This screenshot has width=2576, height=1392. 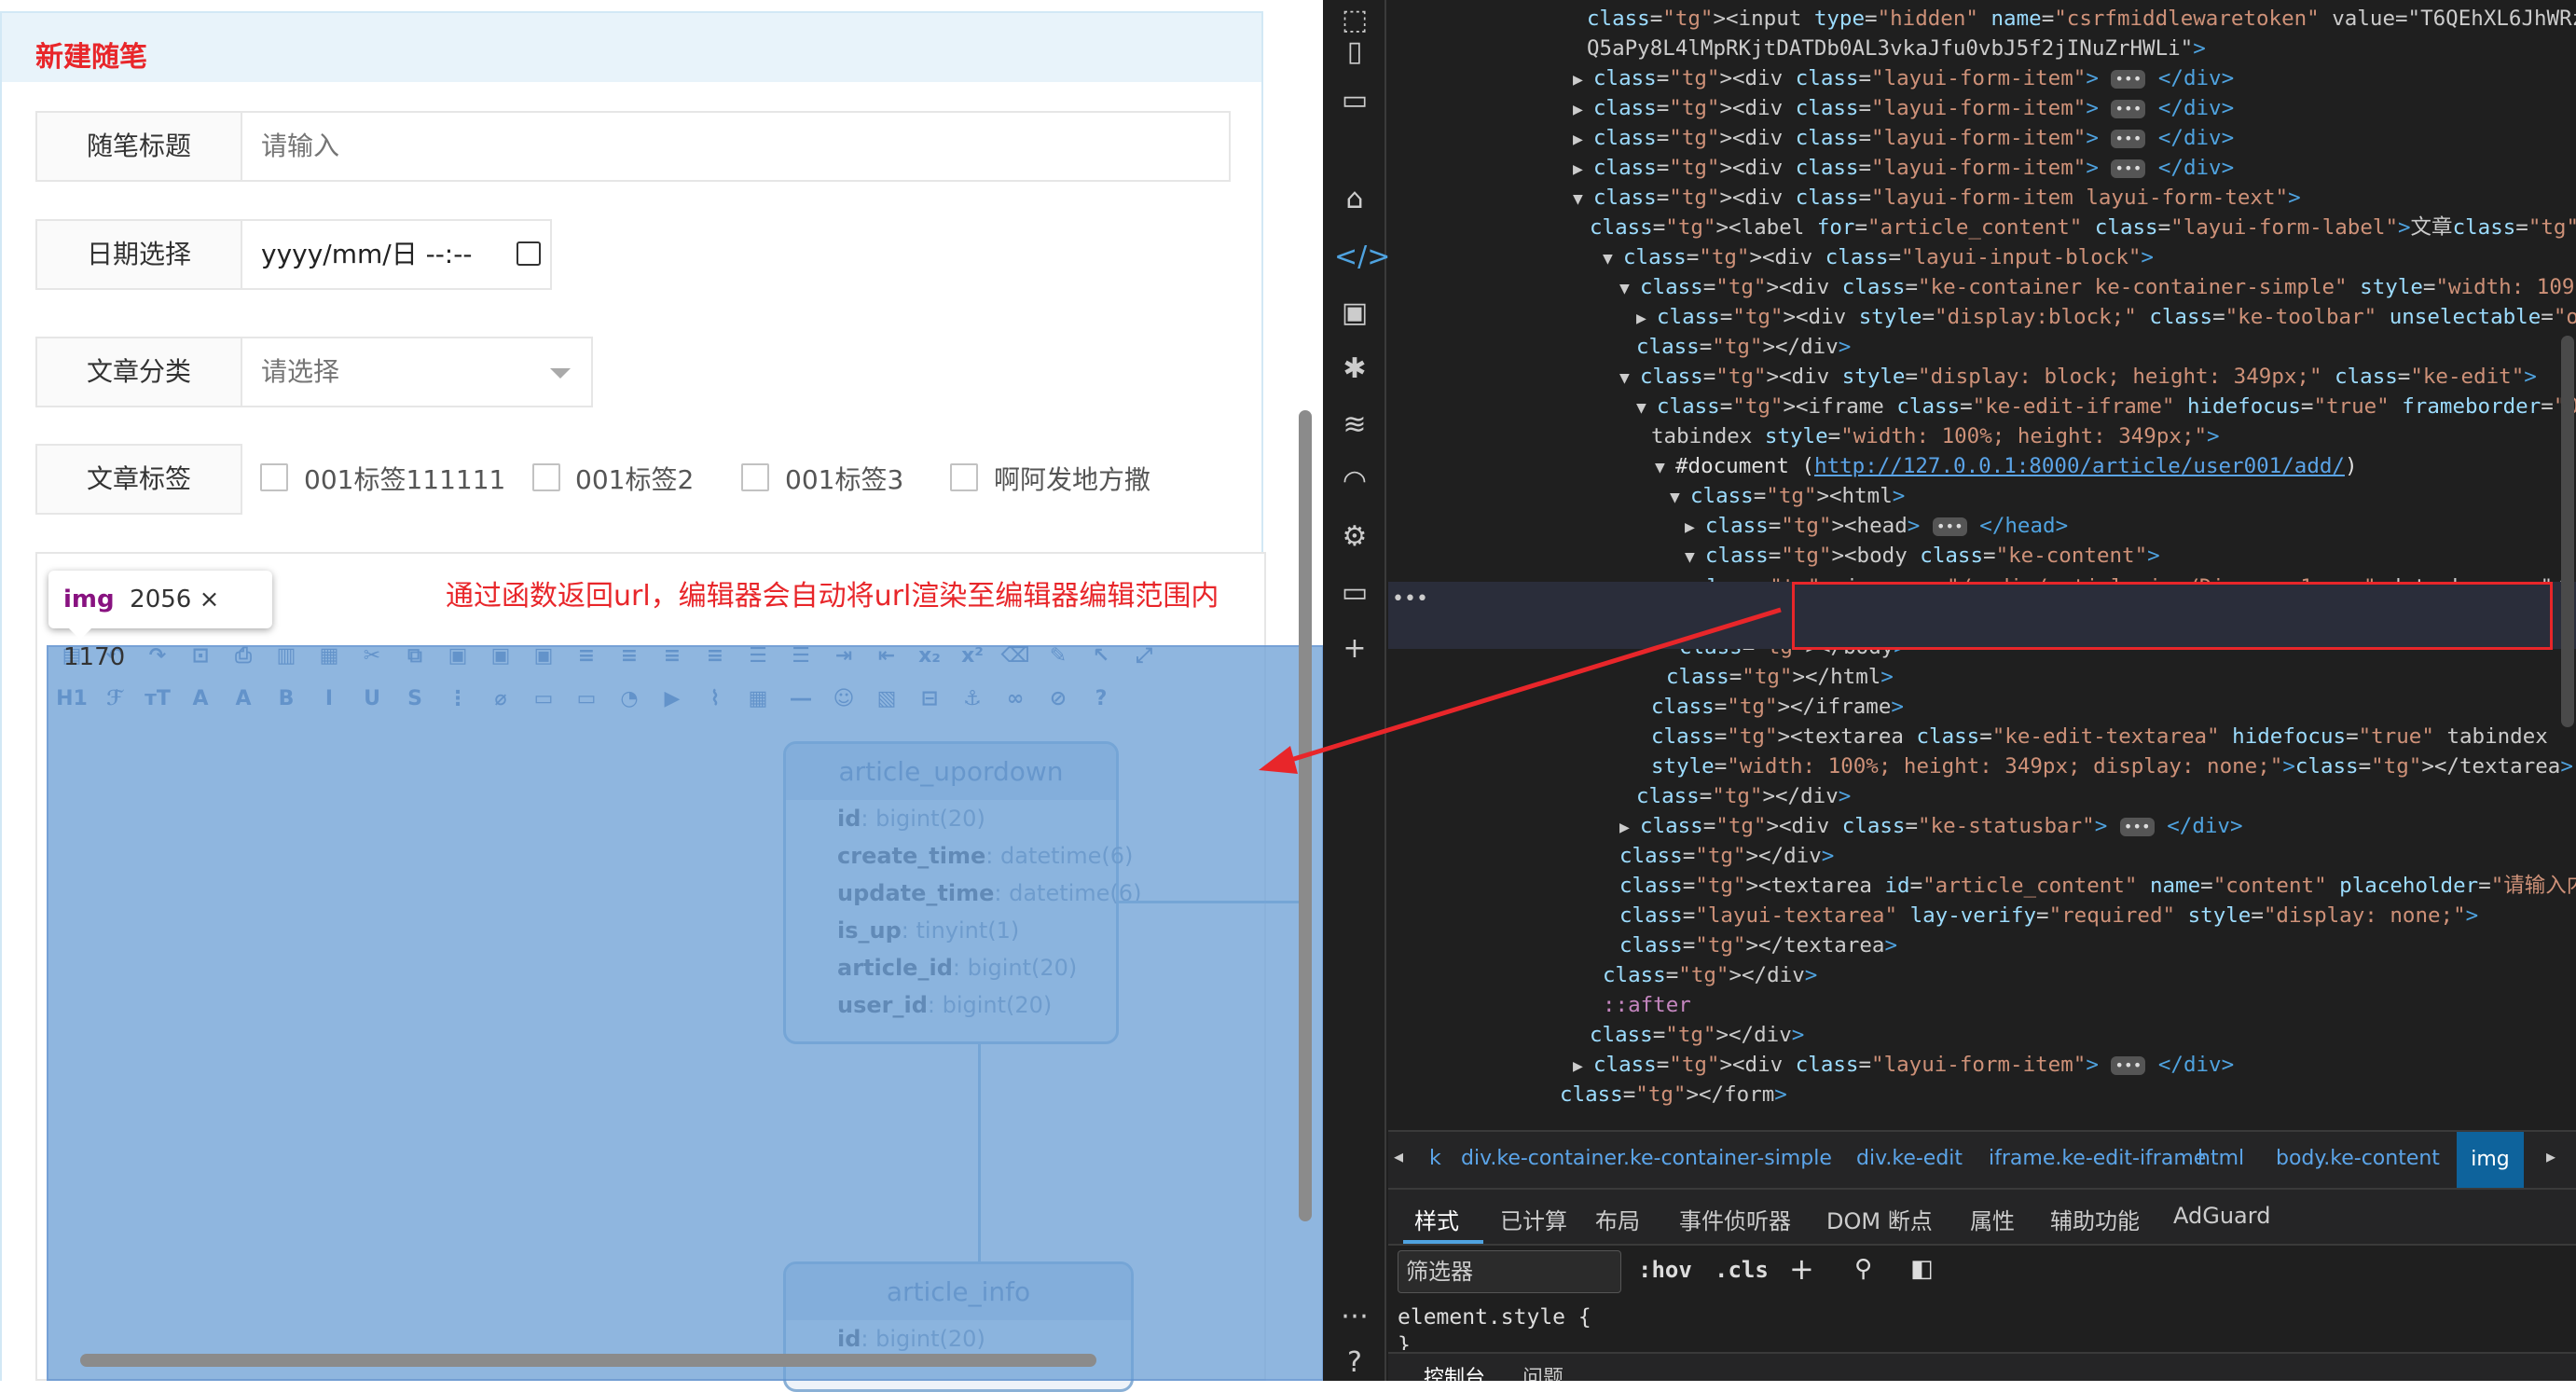 What do you see at coordinates (588, 1360) in the screenshot?
I see `editor-horizontal-scrollbar` at bounding box center [588, 1360].